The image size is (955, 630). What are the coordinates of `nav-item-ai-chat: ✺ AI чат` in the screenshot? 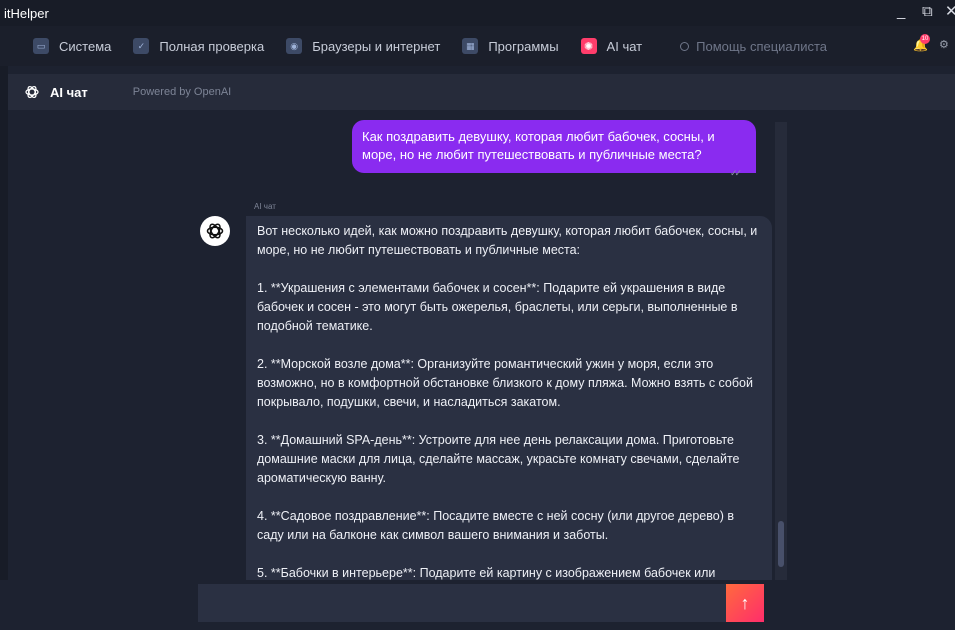 It's located at (611, 46).